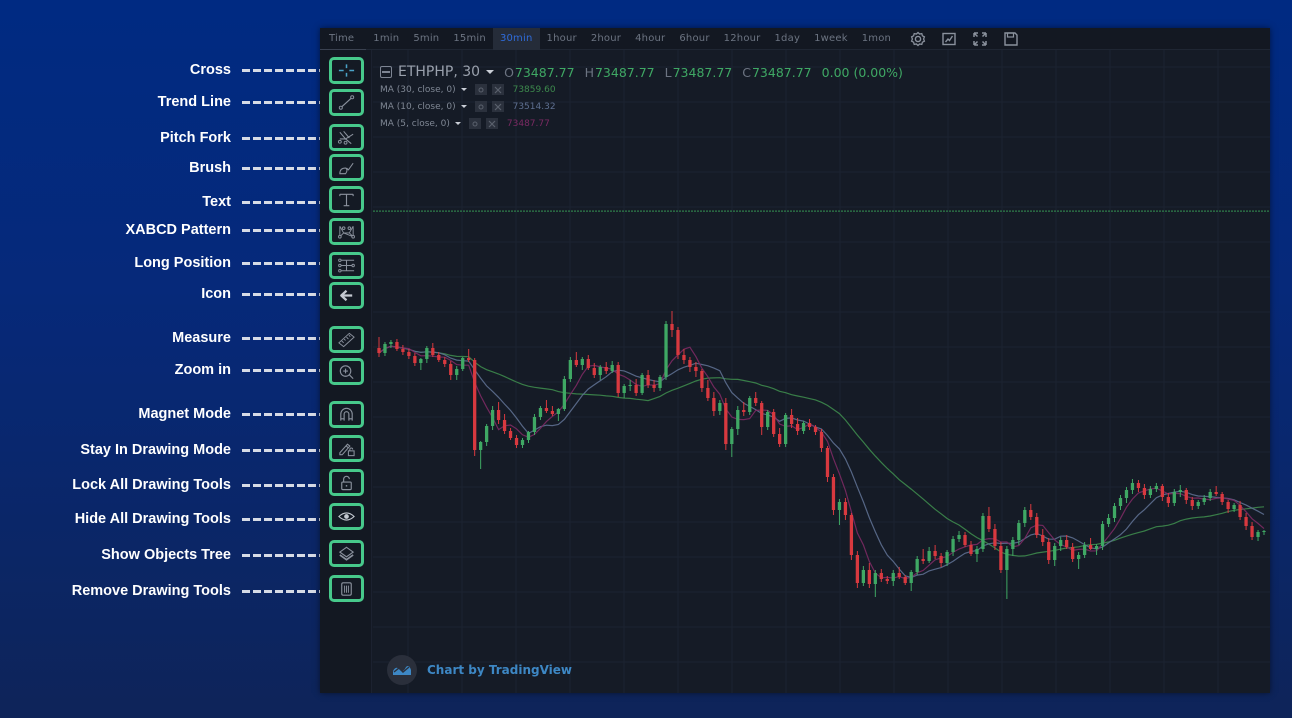 This screenshot has width=1292, height=718. What do you see at coordinates (426, 39) in the screenshot?
I see `timeframe-5min: 5min` at bounding box center [426, 39].